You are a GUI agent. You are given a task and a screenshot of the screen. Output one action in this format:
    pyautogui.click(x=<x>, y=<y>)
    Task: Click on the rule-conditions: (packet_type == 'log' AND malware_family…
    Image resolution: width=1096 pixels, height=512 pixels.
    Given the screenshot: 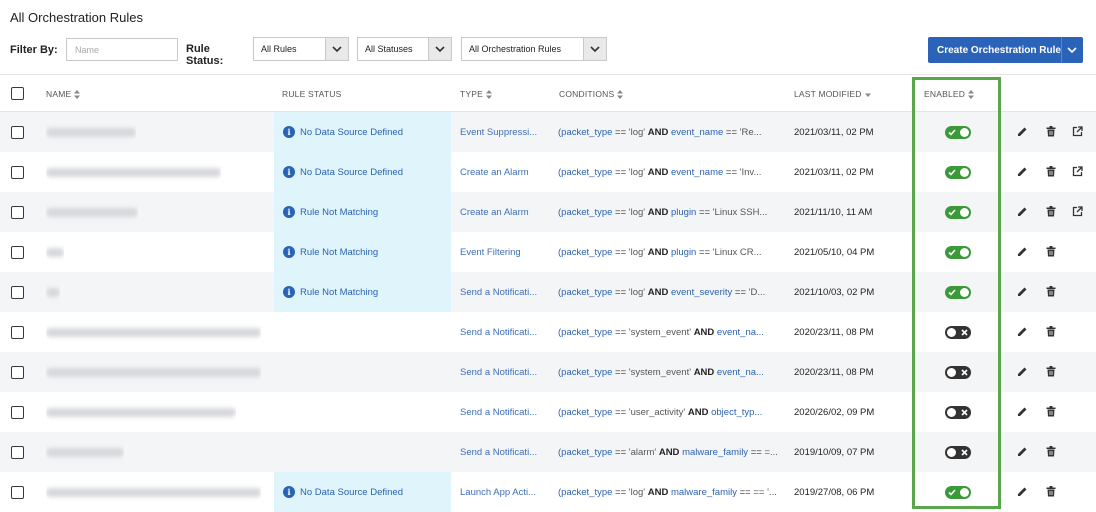 What is the action you would take?
    pyautogui.click(x=670, y=492)
    